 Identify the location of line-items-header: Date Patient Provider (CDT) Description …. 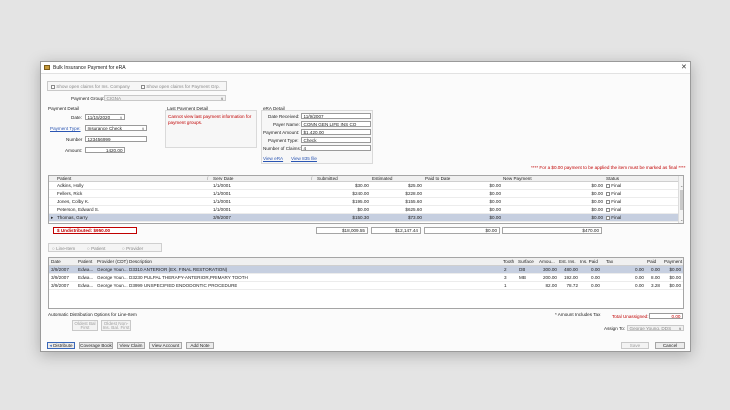
(366, 262).